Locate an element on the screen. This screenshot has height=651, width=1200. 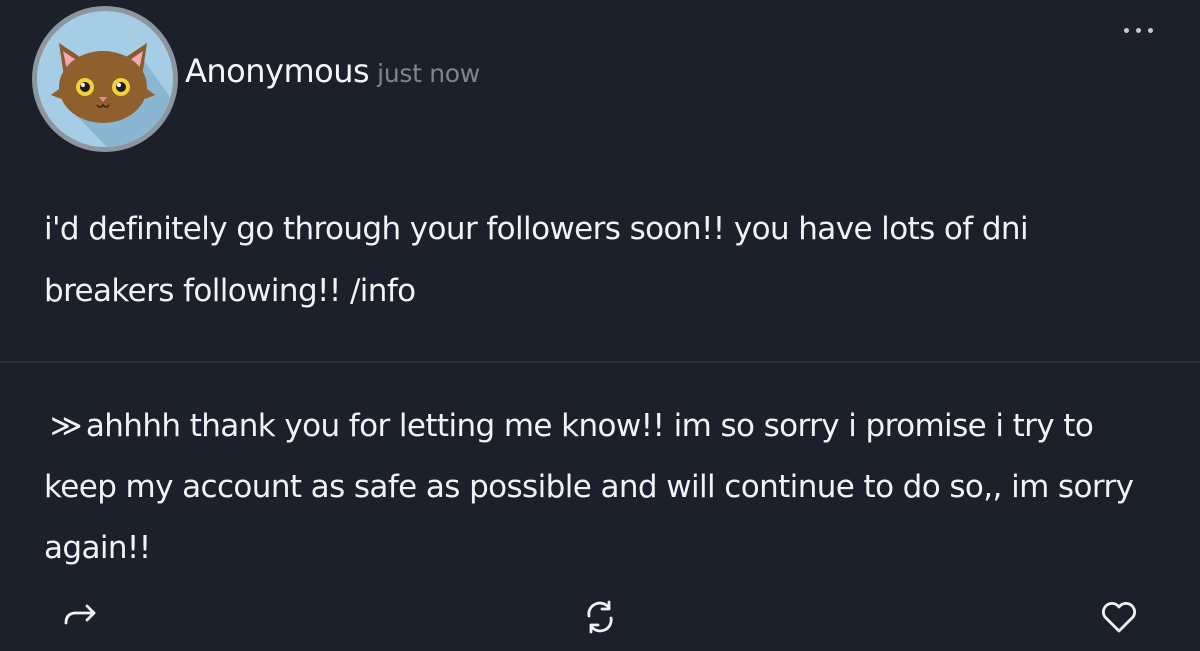
divider is located at coordinates (600, 362).